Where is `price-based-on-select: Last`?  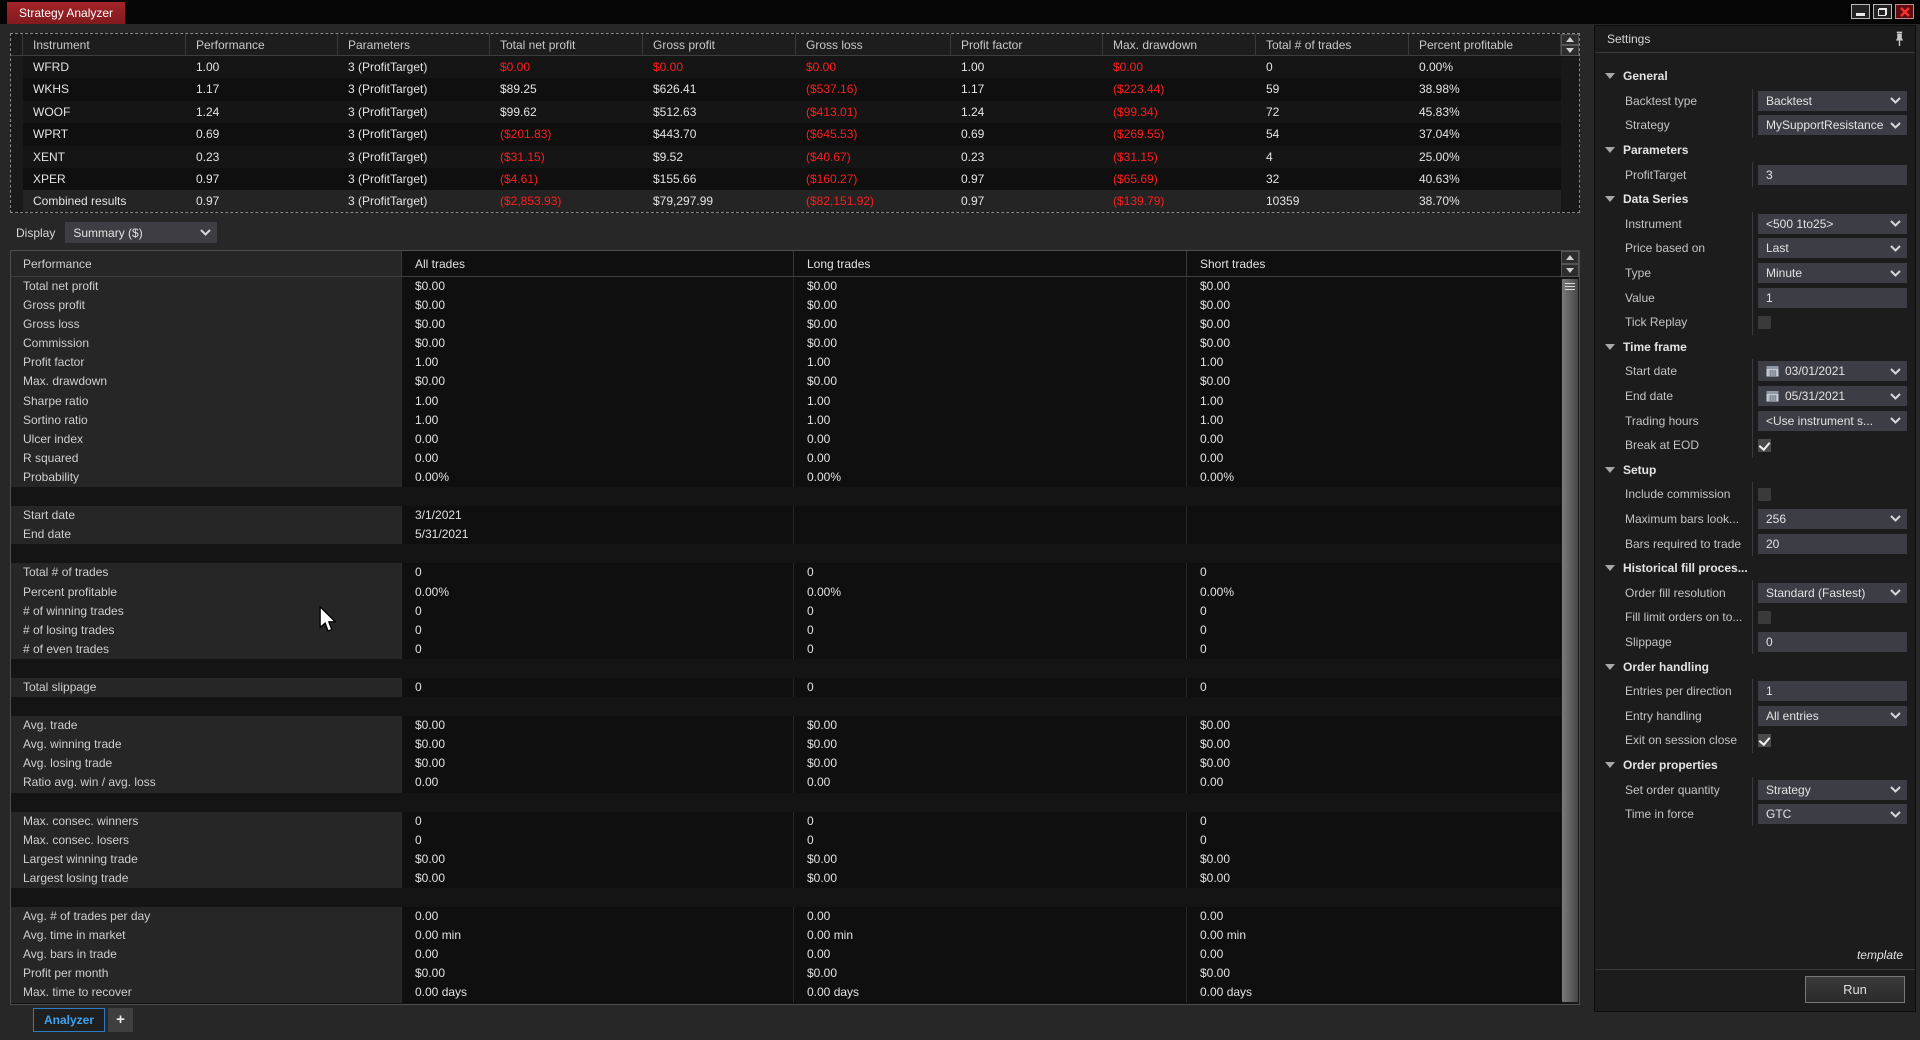
price-based-on-select: Last is located at coordinates (1832, 248).